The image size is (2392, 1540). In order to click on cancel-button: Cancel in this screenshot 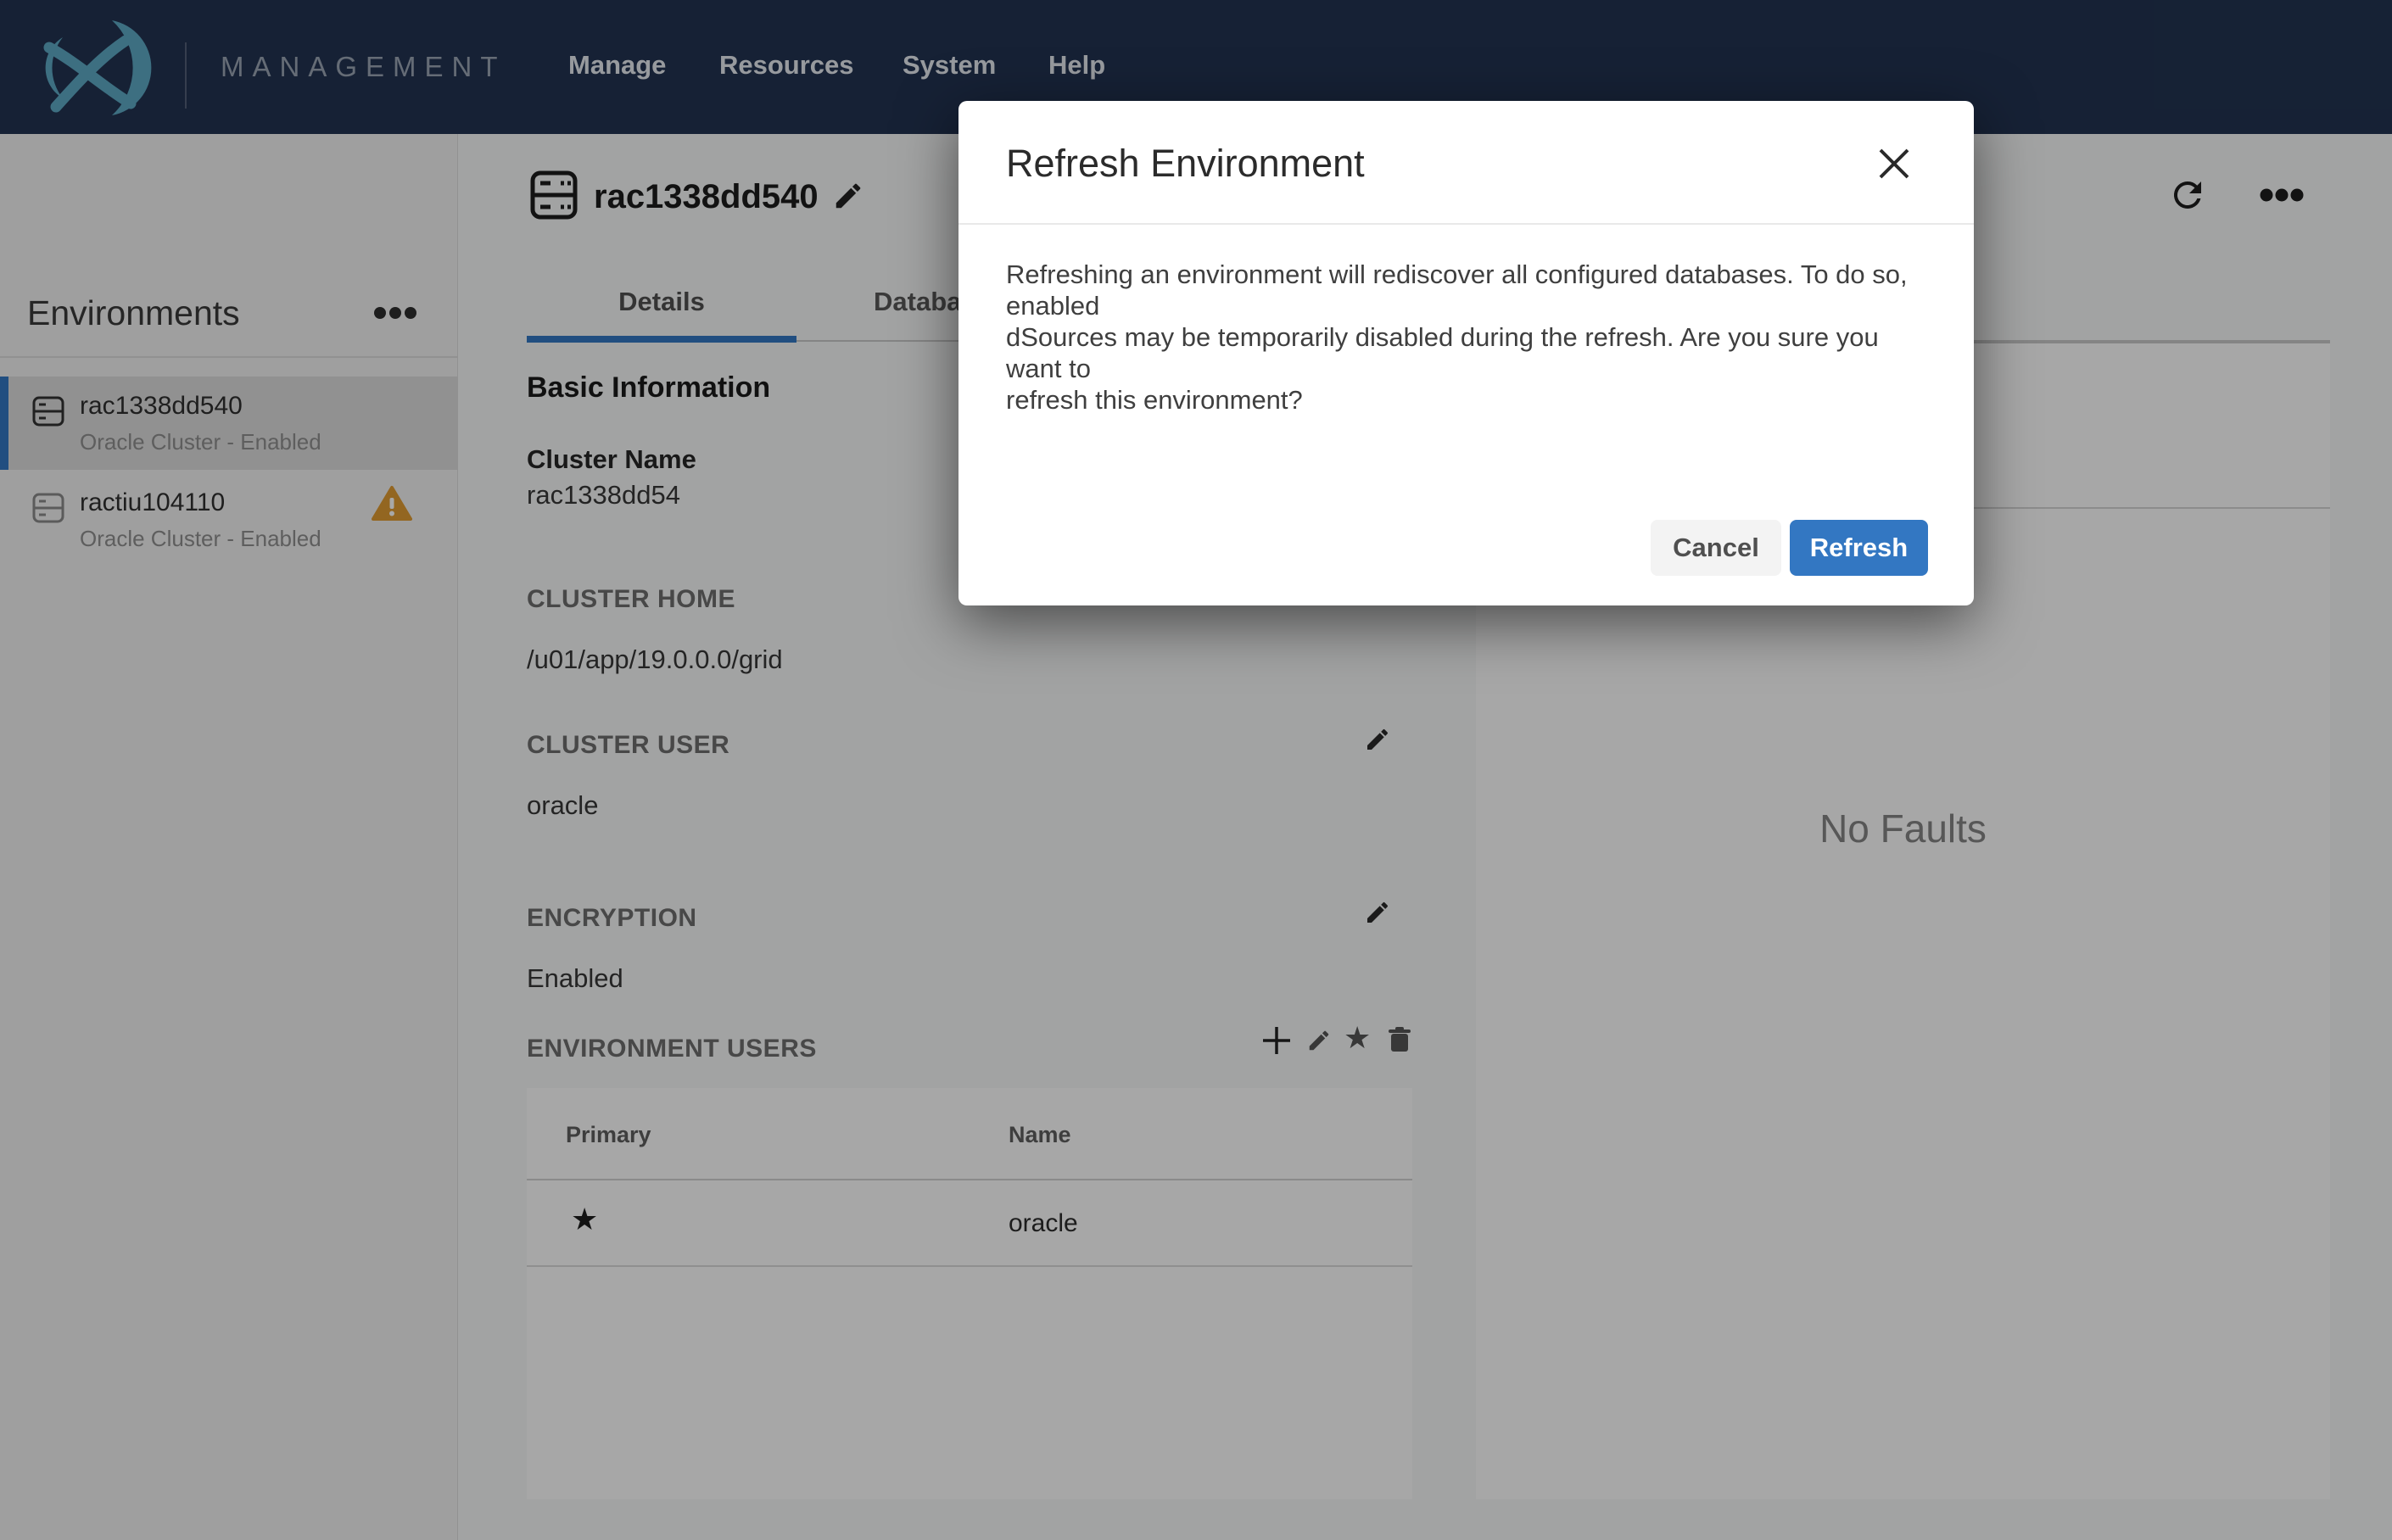, I will do `click(1716, 548)`.